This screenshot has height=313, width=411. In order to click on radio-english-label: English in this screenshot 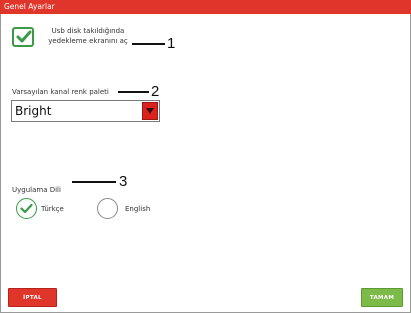, I will do `click(137, 209)`.